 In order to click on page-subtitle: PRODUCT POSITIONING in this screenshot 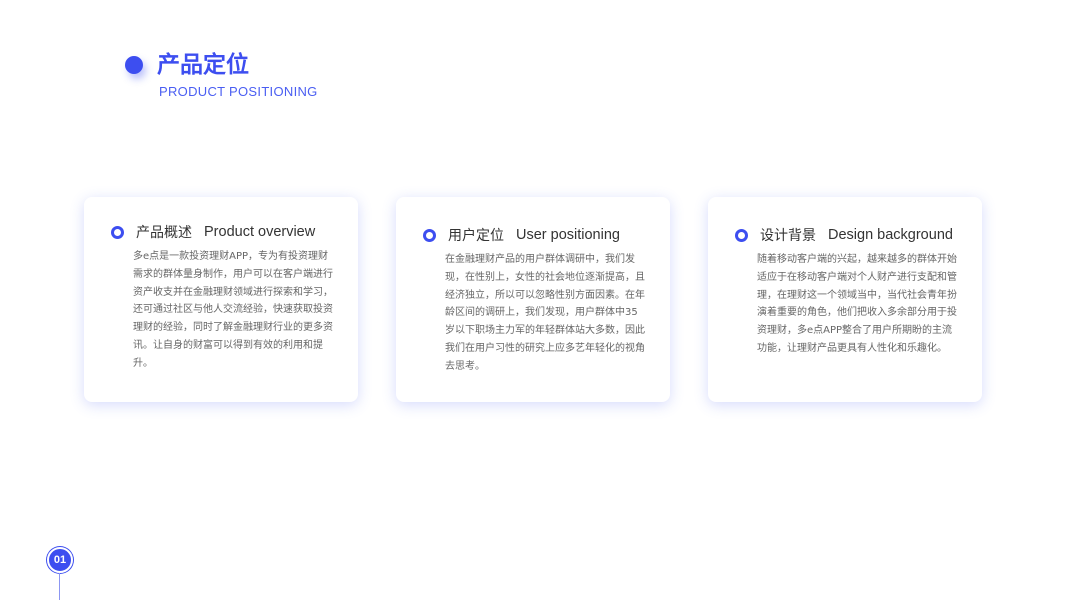, I will do `click(238, 91)`.